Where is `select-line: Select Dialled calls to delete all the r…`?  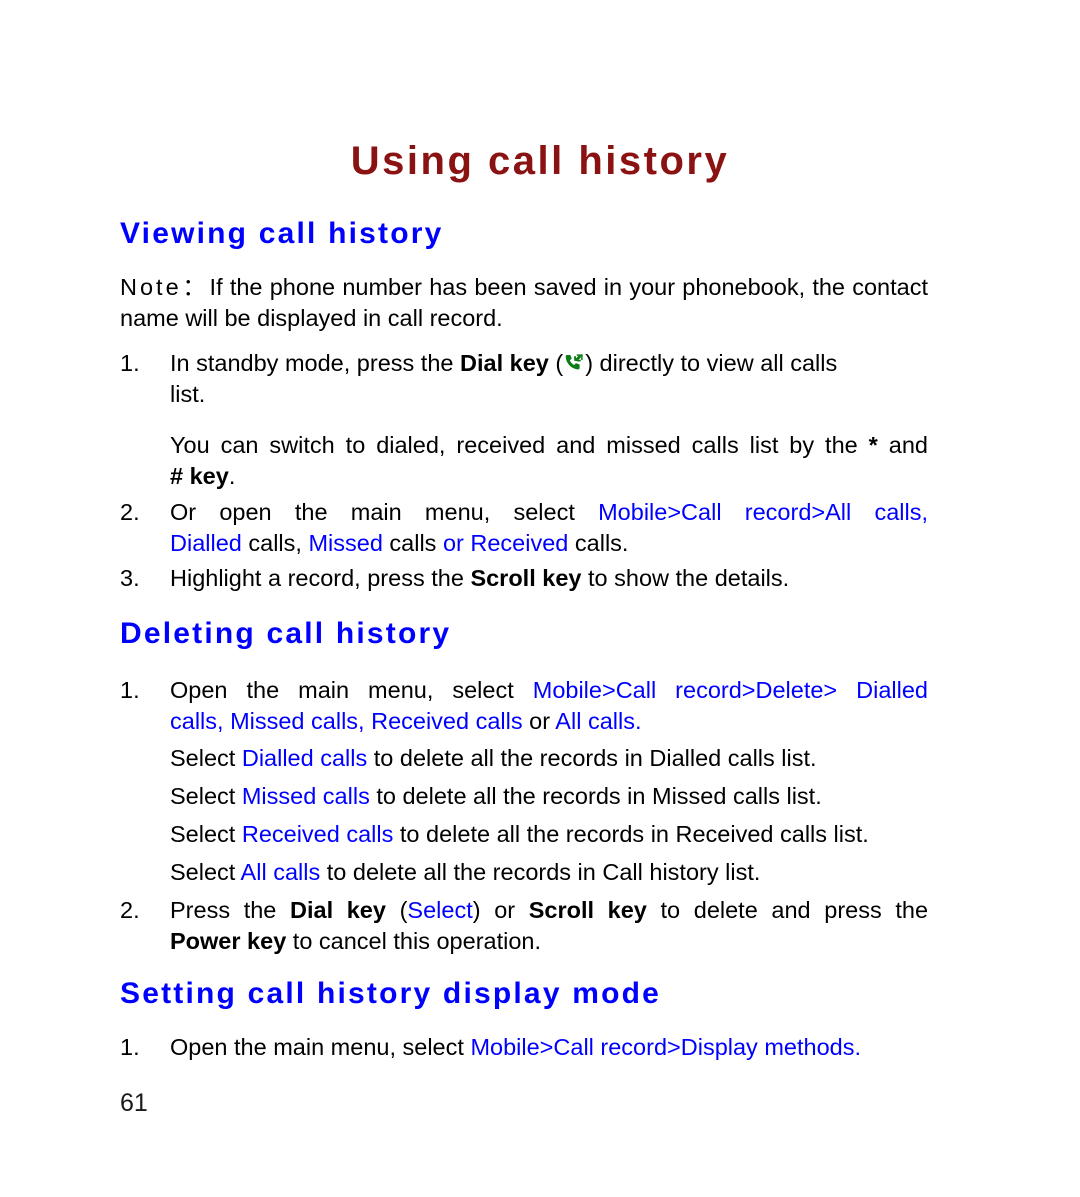
select-line: Select Dialled calls to delete all the r… is located at coordinates (550, 758).